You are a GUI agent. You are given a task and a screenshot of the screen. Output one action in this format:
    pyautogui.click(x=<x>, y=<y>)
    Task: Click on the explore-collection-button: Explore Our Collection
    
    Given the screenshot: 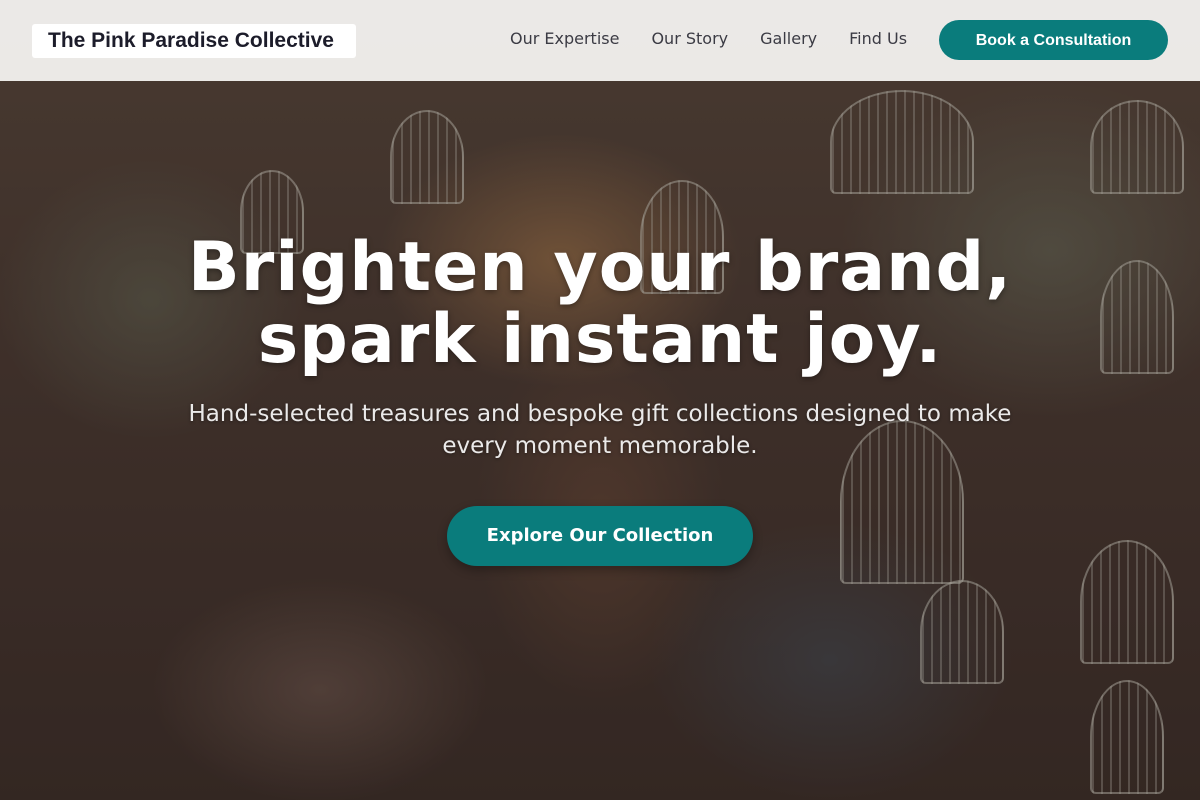 What is the action you would take?
    pyautogui.click(x=600, y=536)
    